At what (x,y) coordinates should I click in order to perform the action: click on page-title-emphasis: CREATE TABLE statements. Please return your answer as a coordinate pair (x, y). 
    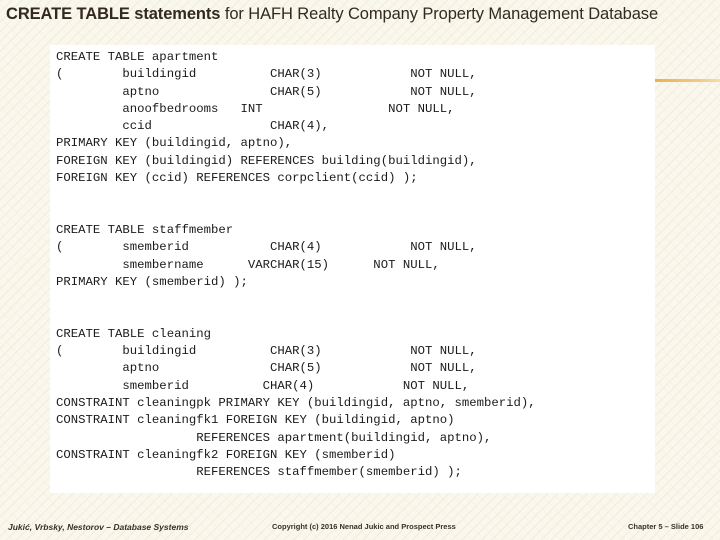
    Looking at the image, I should click on (113, 14).